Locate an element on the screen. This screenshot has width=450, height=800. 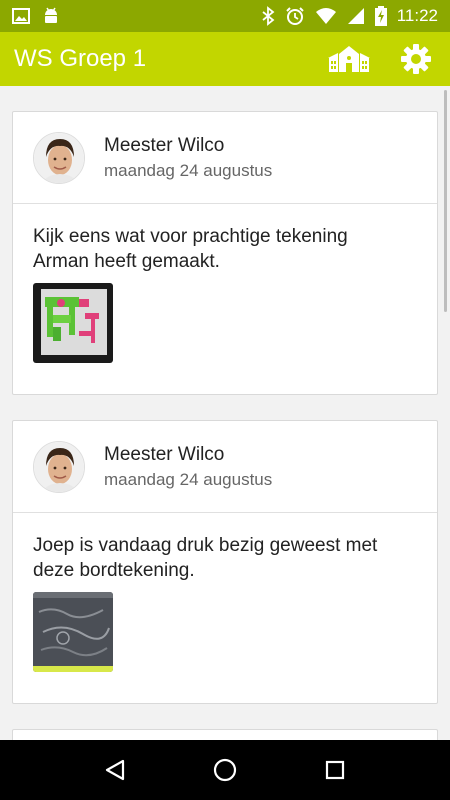
settings-button is located at coordinates (416, 59).